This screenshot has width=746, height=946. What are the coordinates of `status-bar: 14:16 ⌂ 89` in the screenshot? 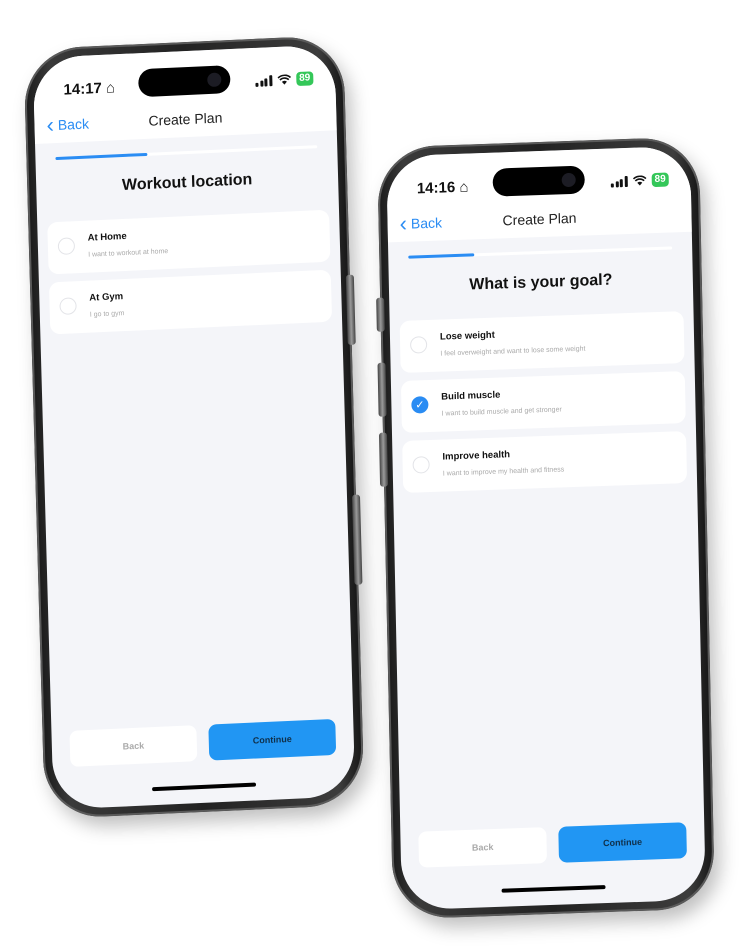 It's located at (543, 184).